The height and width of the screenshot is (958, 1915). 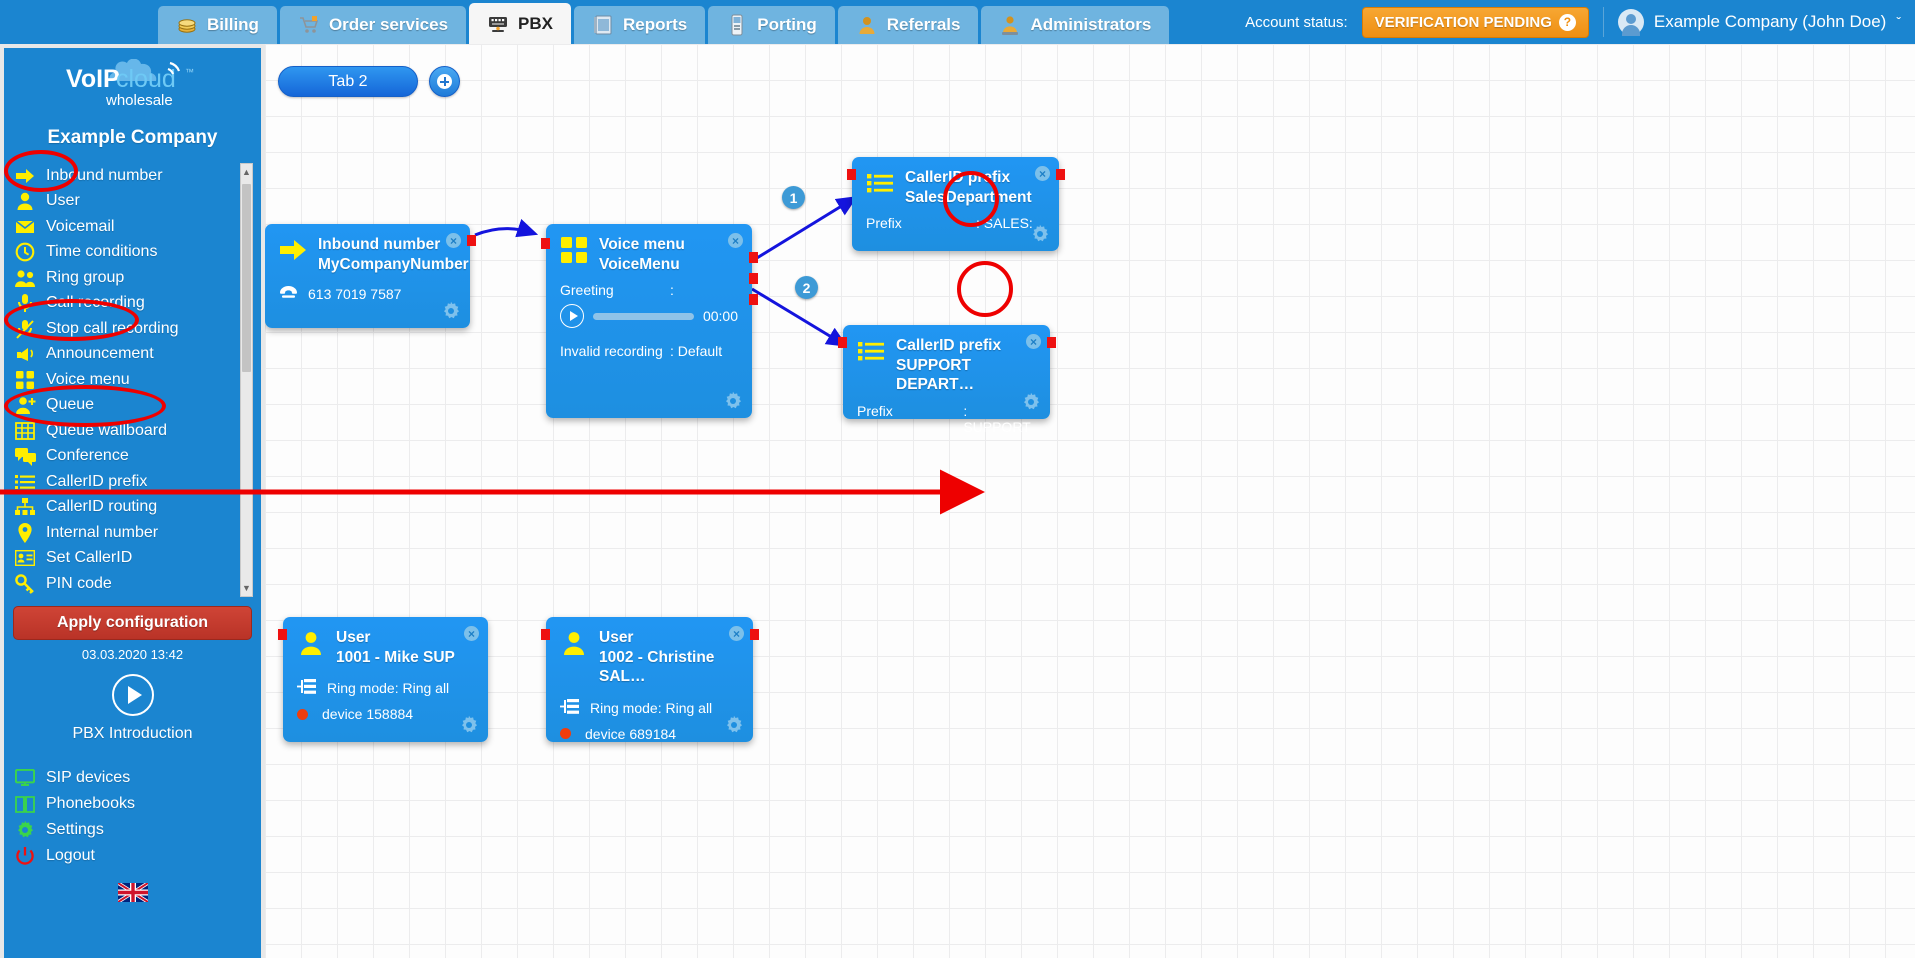 I want to click on invalid-recording-value: : Default, so click(x=696, y=351).